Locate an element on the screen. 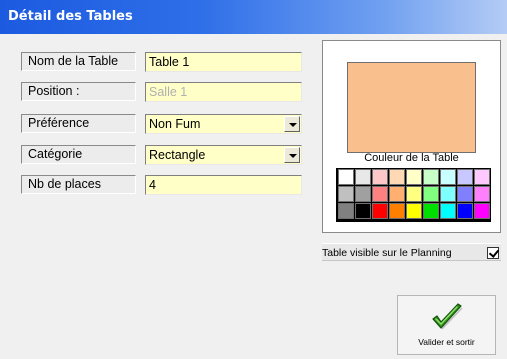 The width and height of the screenshot is (507, 359). places-label: Nb de places is located at coordinates (78, 184).